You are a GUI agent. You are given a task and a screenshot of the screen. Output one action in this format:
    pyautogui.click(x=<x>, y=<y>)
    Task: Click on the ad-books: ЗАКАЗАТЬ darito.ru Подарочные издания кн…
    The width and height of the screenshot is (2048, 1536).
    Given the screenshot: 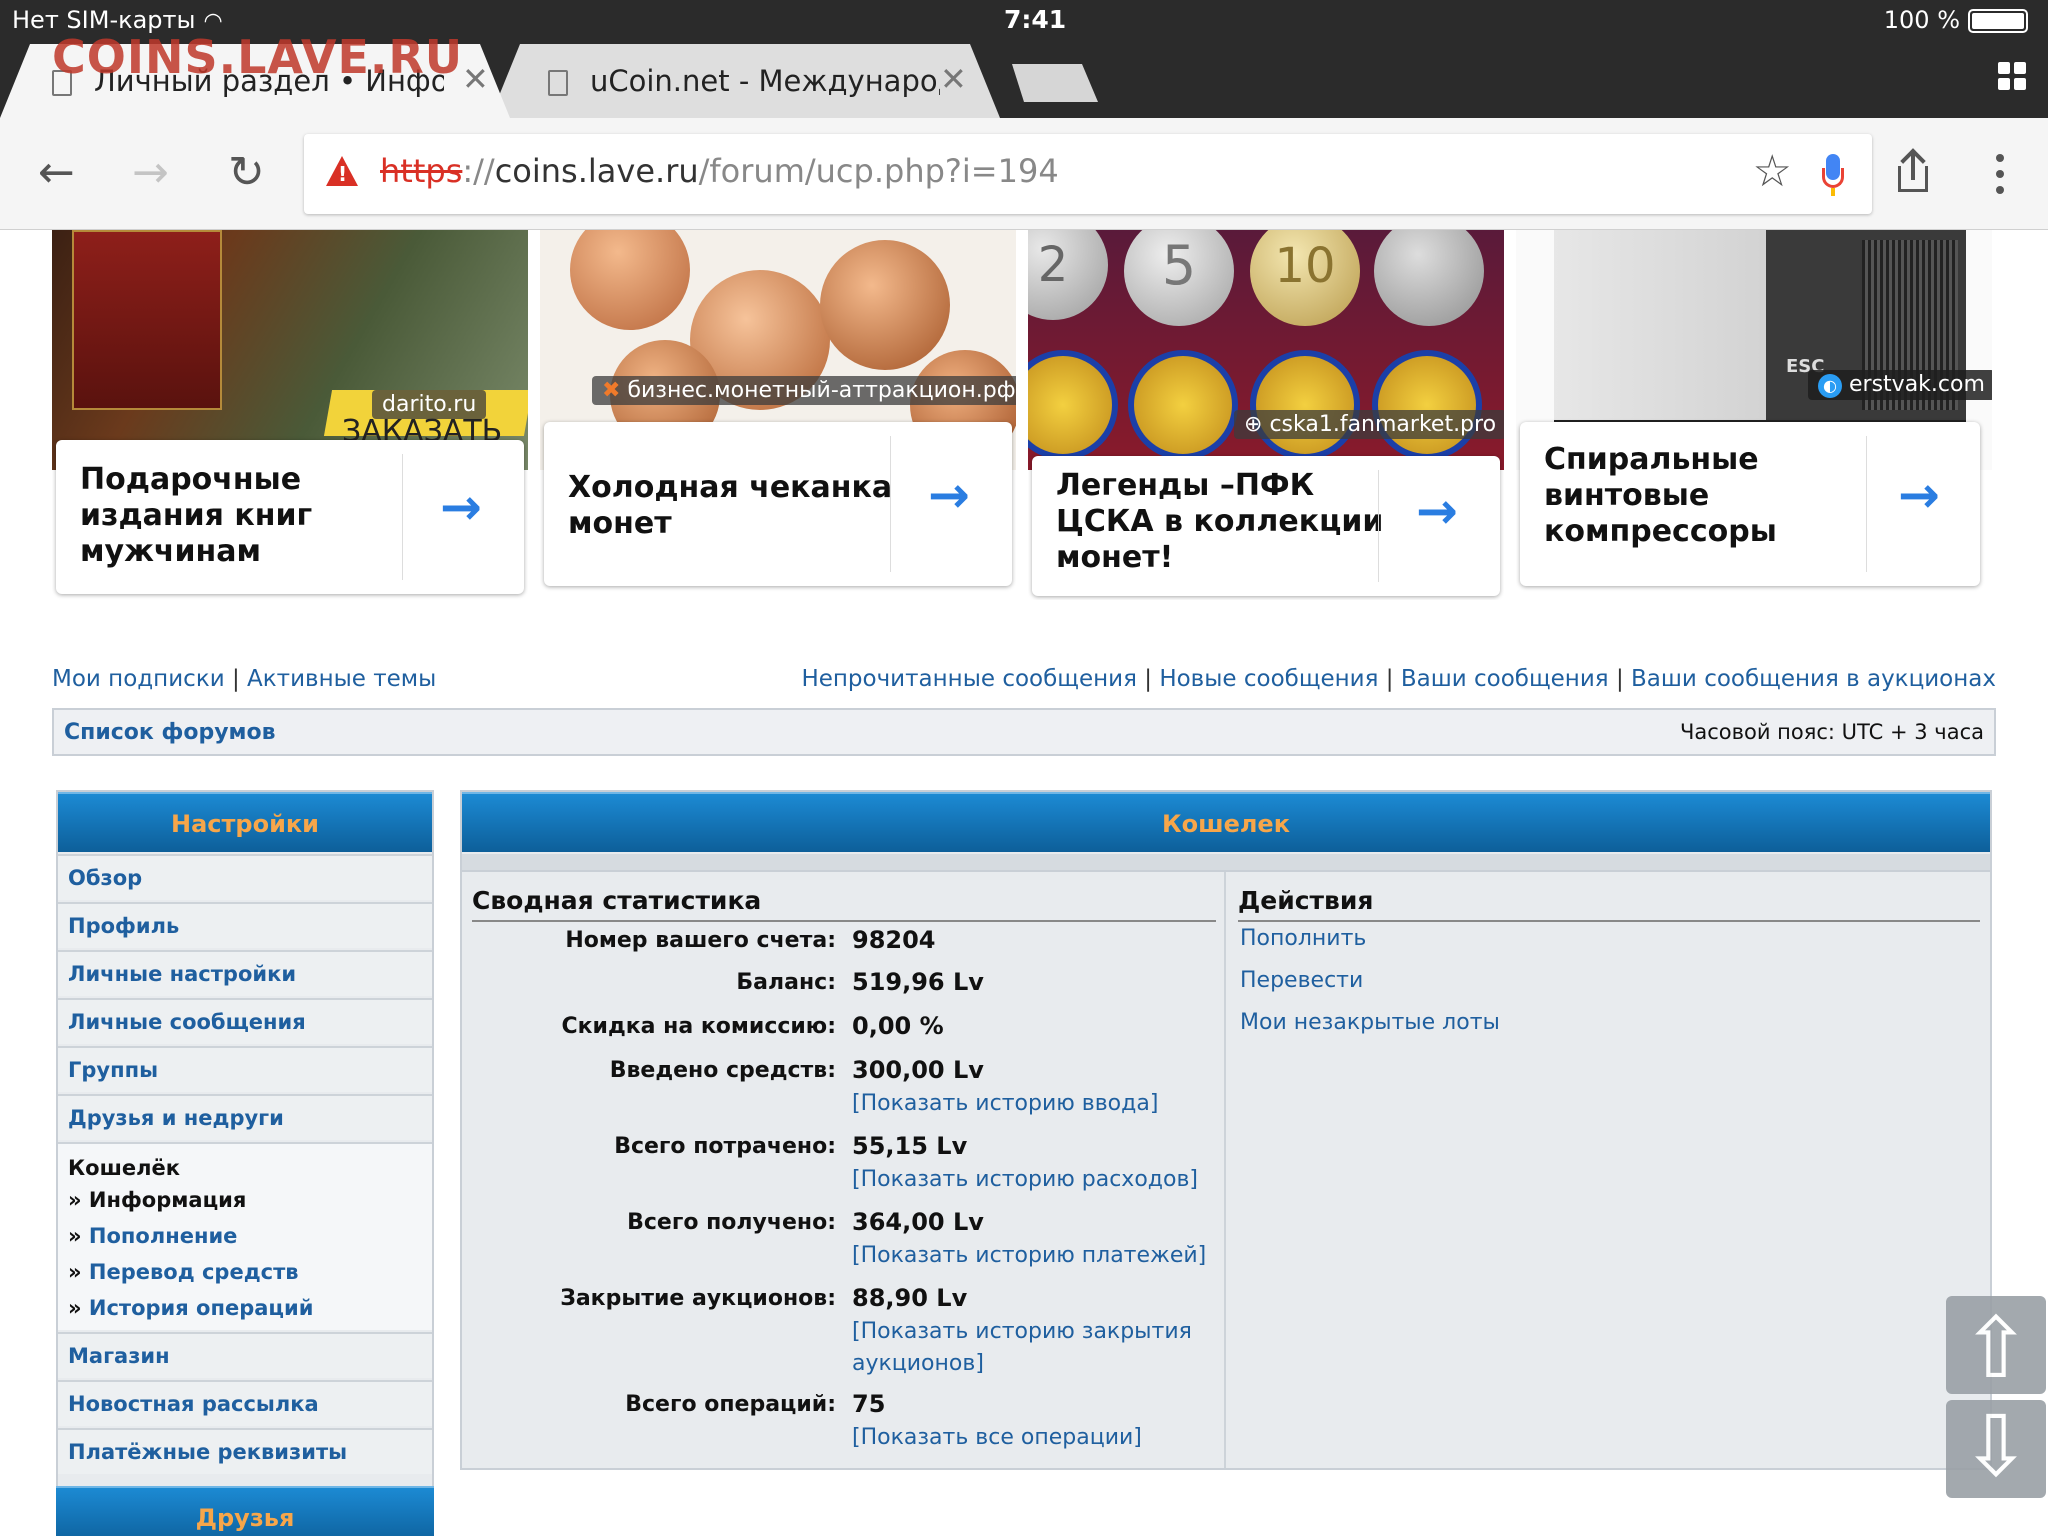 What is the action you would take?
    pyautogui.click(x=290, y=415)
    